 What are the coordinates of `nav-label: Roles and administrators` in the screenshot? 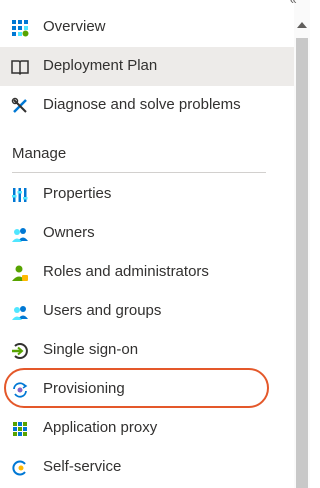 It's located at (126, 271).